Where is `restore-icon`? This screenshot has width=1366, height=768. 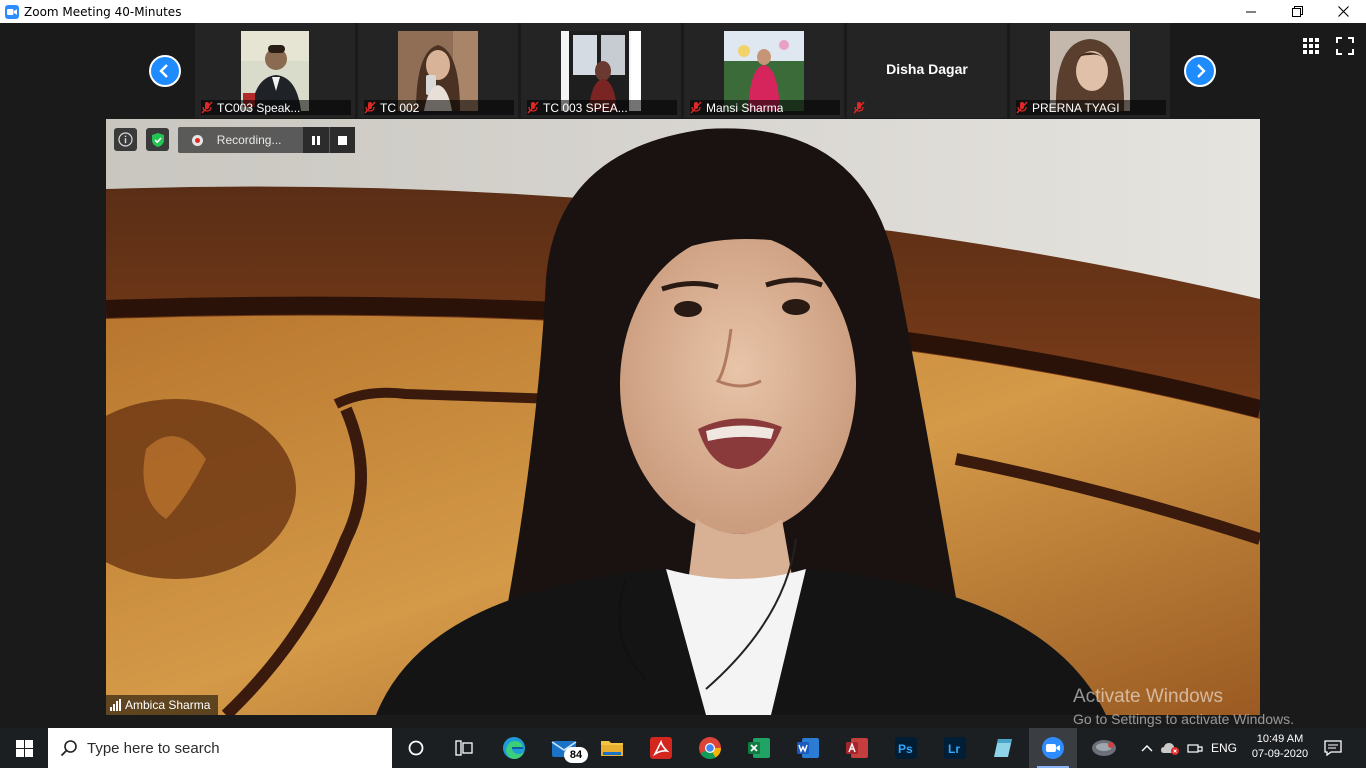
restore-icon is located at coordinates (1297, 11).